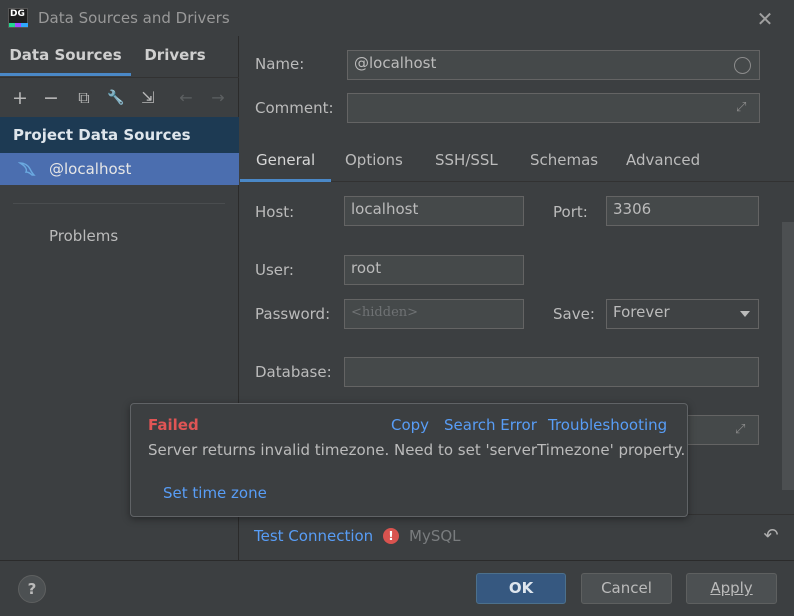 The width and height of the screenshot is (794, 616). I want to click on wrench-icon: 🔧, so click(116, 98).